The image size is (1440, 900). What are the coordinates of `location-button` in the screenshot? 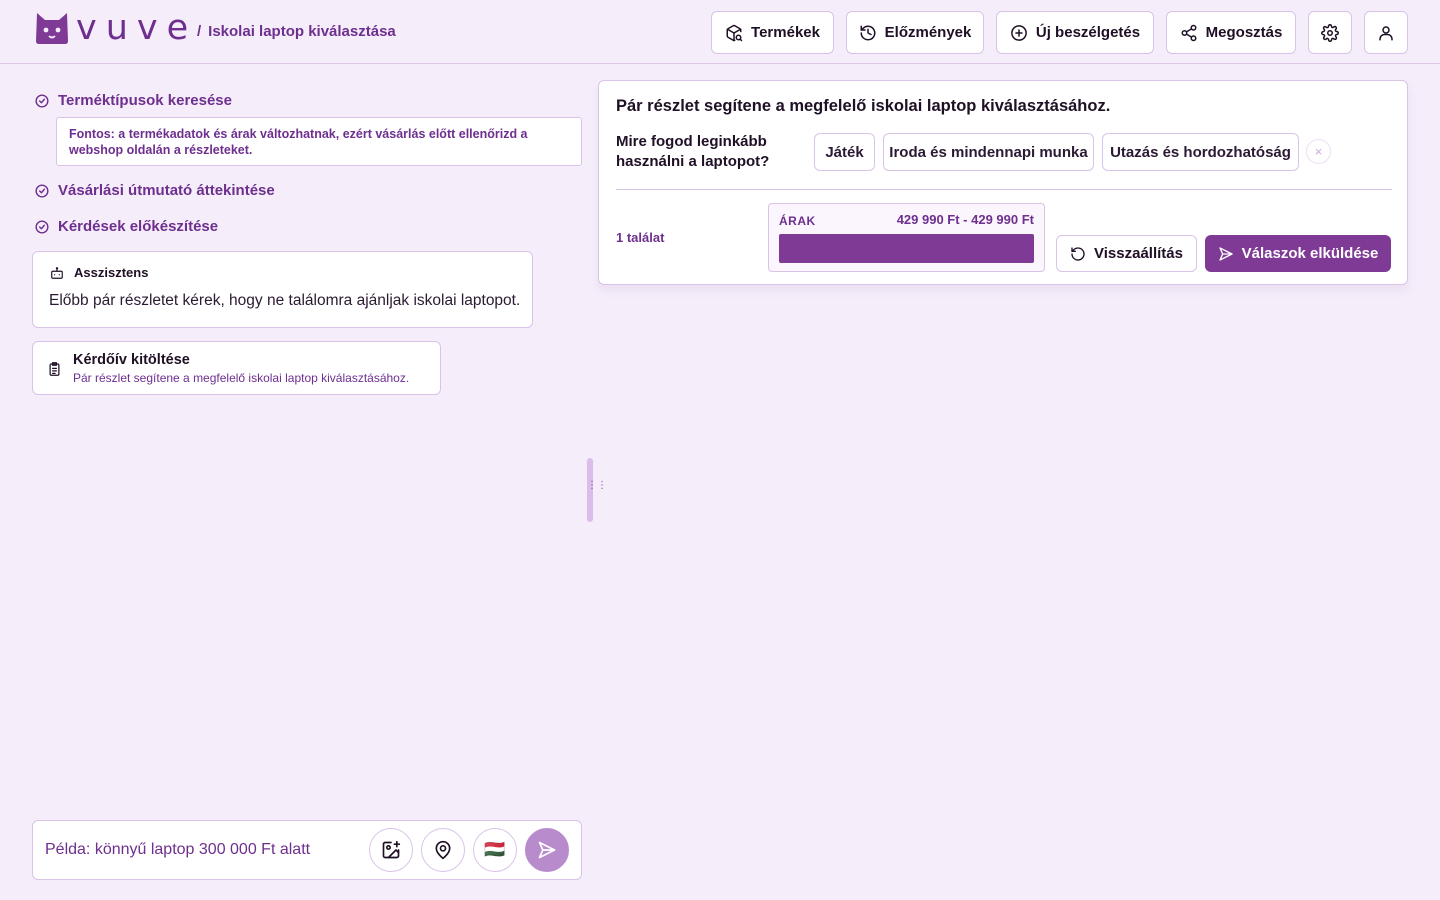 It's located at (443, 850).